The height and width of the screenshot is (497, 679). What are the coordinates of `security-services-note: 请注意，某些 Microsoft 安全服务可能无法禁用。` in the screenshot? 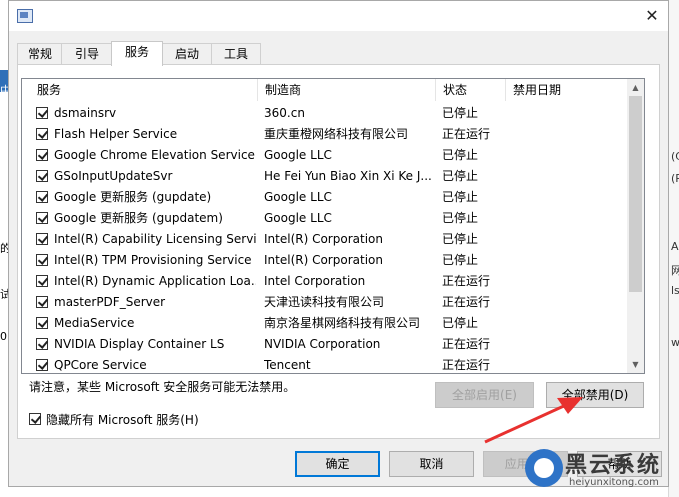 It's located at (162, 387).